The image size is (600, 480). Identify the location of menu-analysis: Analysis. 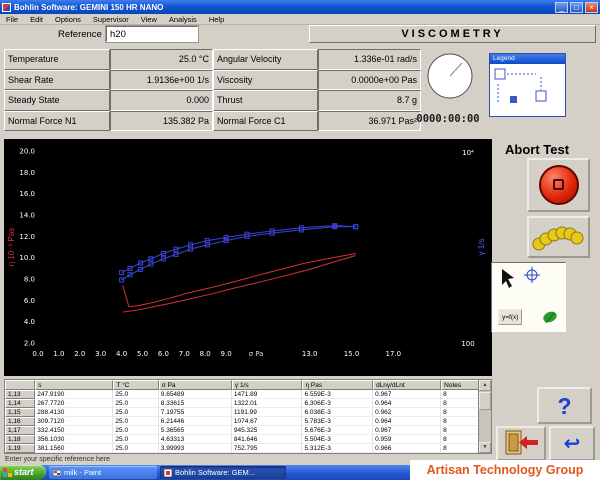
(183, 19).